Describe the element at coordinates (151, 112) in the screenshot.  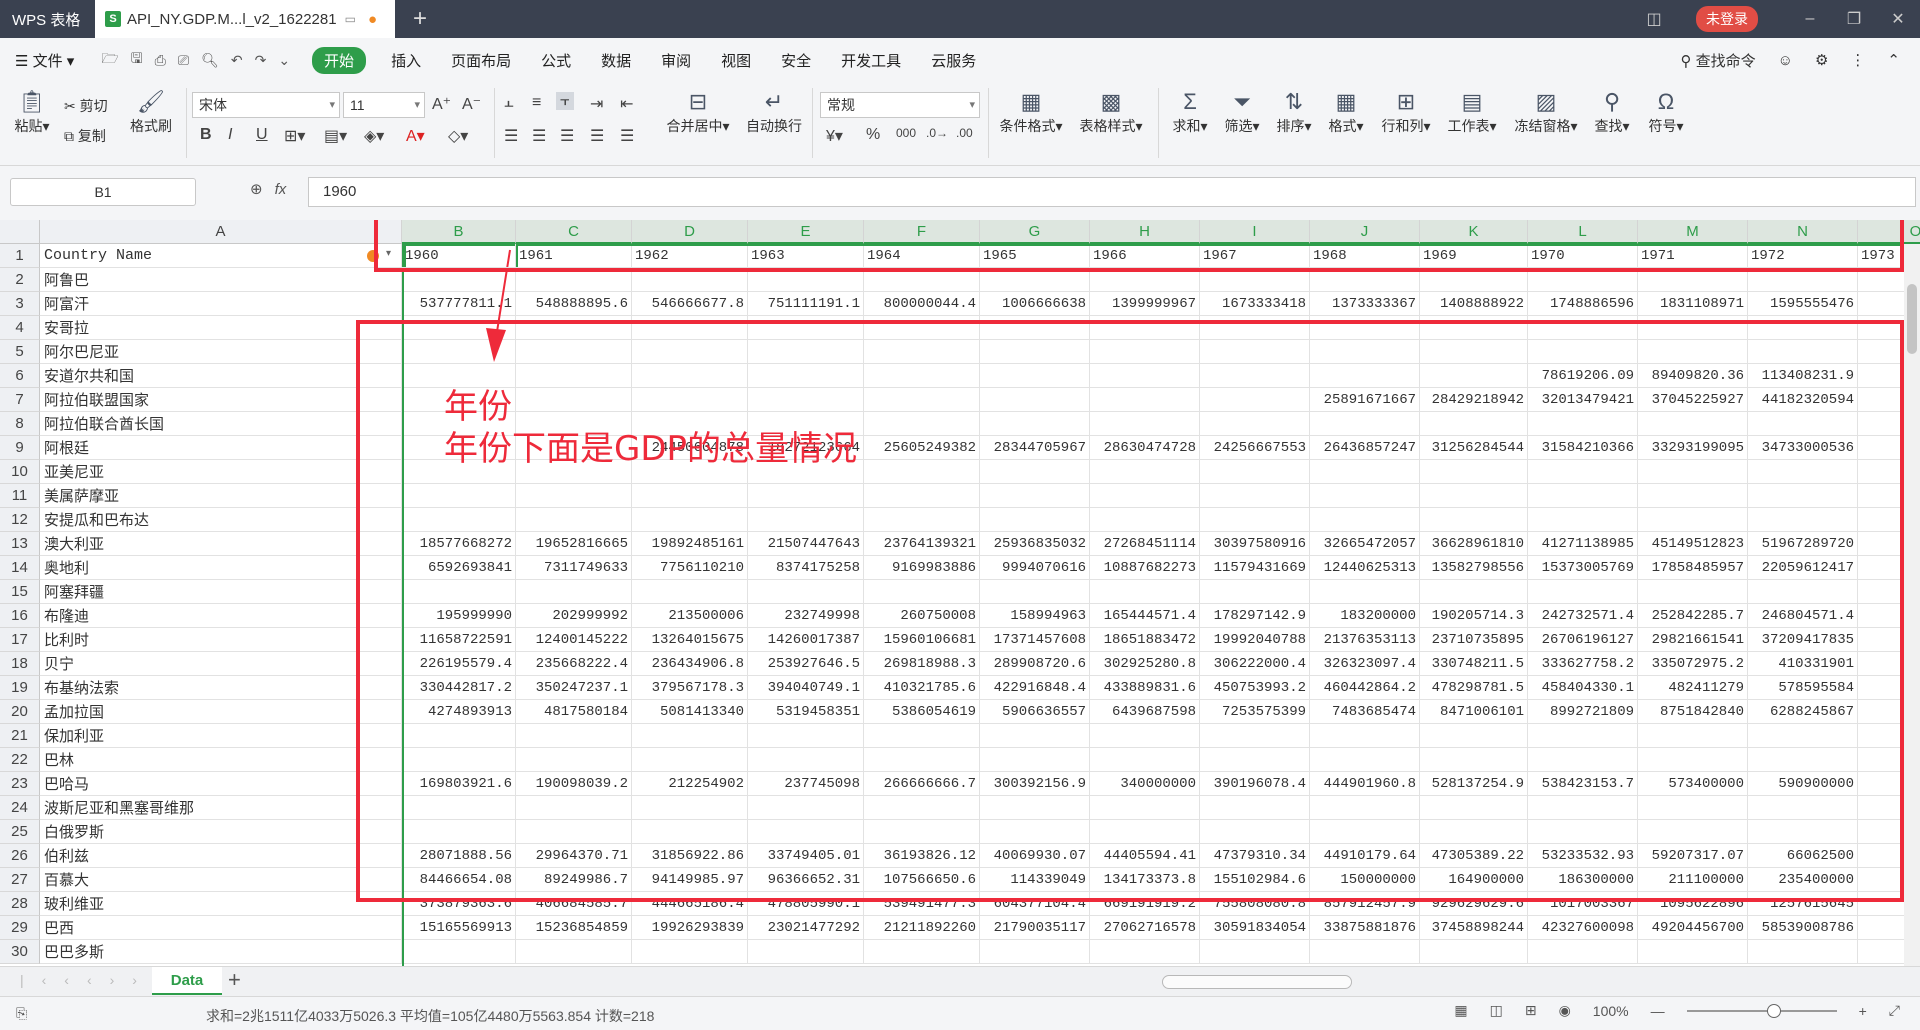
I see `format-painter-button: 🖌︎ 格式刷` at that location.